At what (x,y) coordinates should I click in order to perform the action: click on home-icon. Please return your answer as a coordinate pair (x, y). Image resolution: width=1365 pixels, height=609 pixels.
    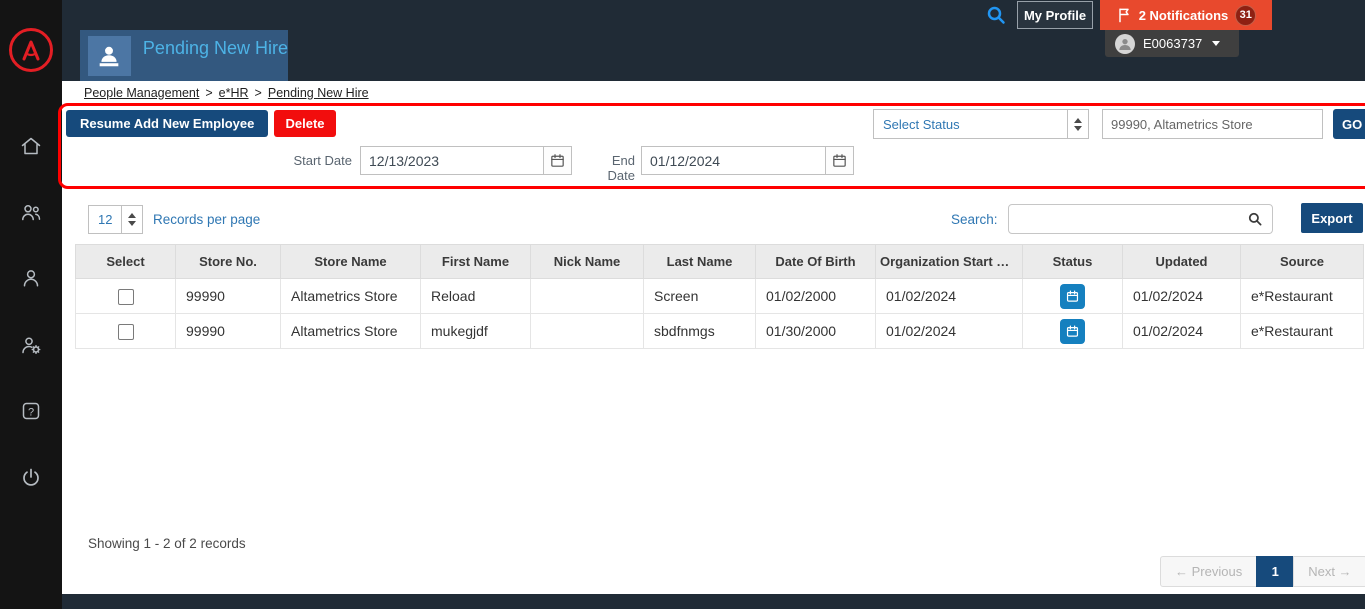
    Looking at the image, I should click on (31, 146).